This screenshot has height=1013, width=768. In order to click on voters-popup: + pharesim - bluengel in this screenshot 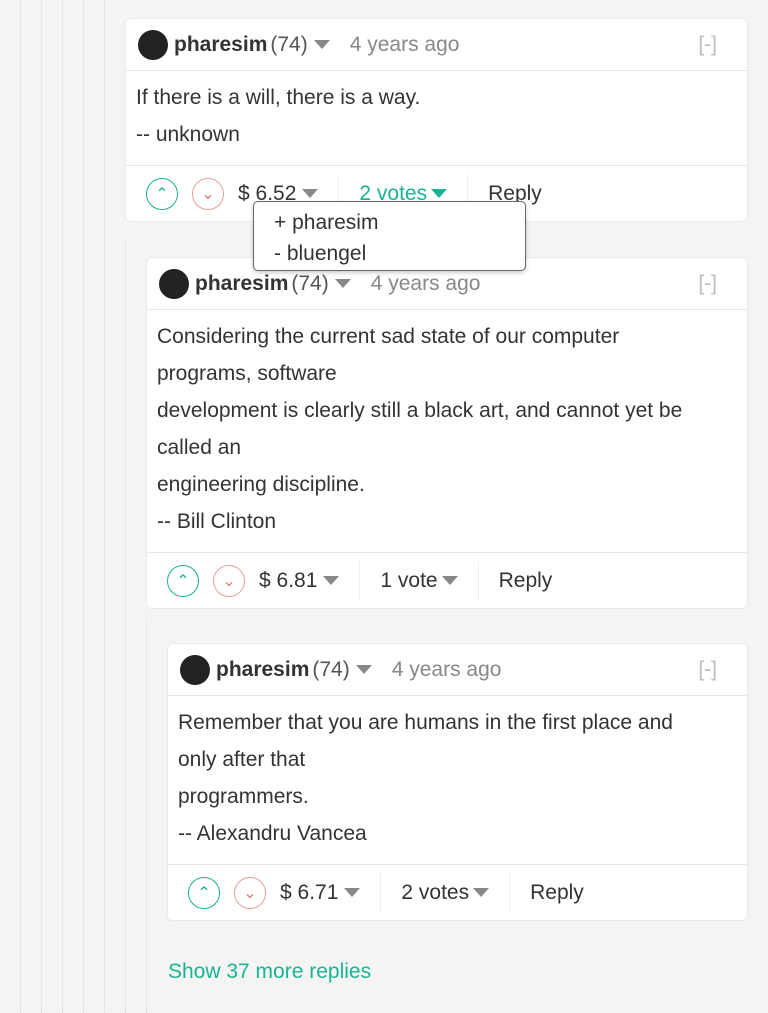, I will do `click(389, 236)`.